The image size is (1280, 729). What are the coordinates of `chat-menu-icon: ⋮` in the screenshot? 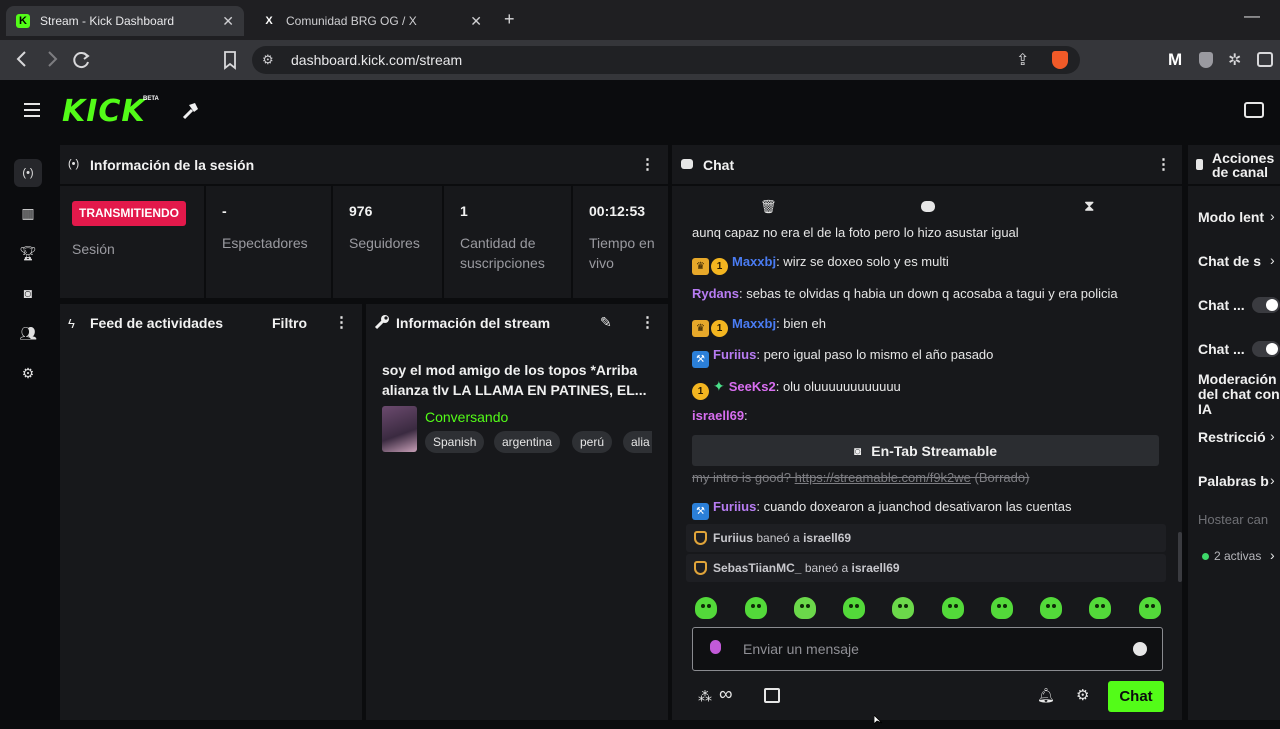 It's located at (1163, 164).